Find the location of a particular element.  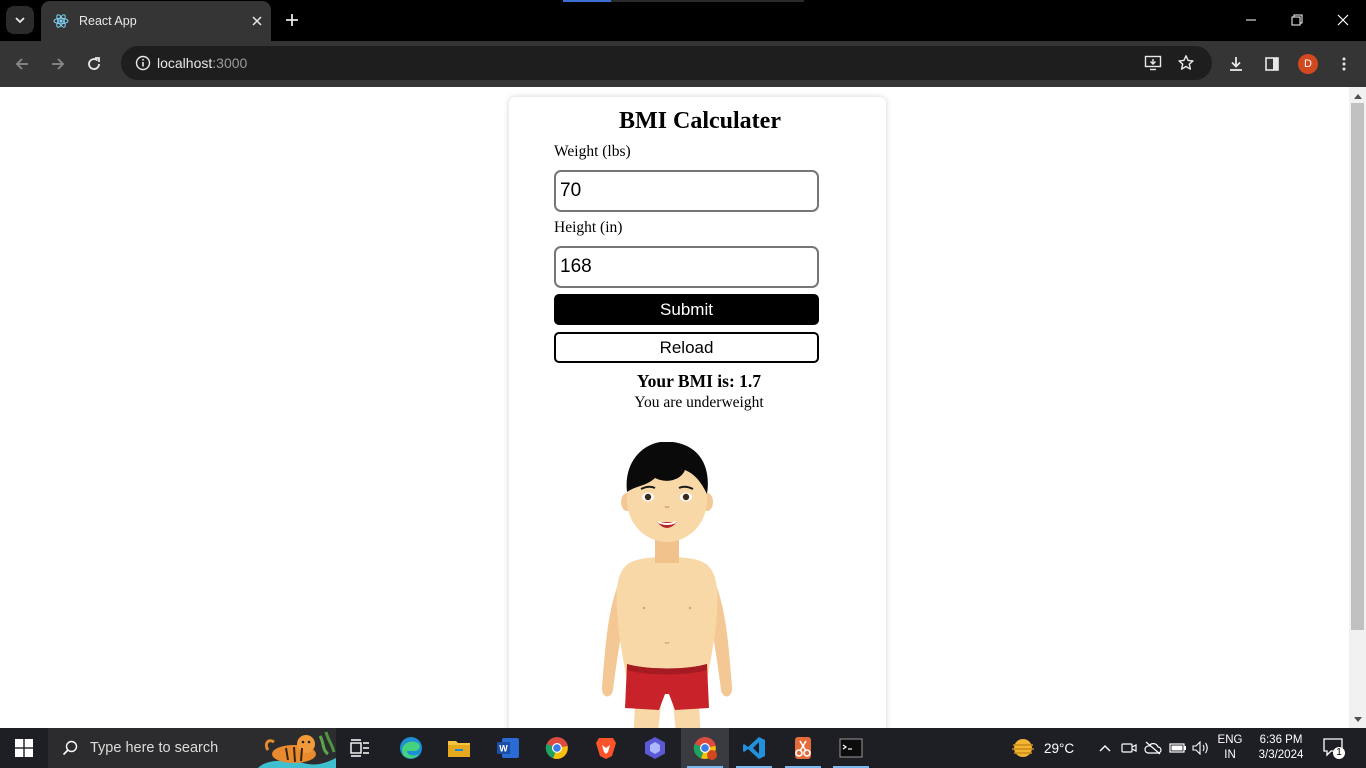

site-info-button is located at coordinates (143, 63).